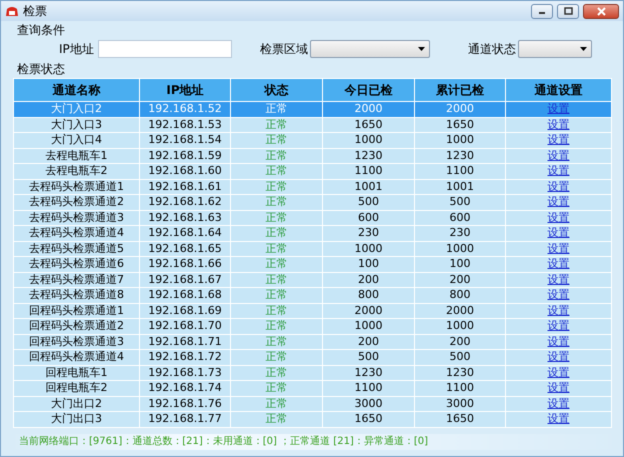  What do you see at coordinates (313, 357) in the screenshot?
I see `table-row: 回程码头检票通道4 192.168.1.72 正常 500 500 设置` at bounding box center [313, 357].